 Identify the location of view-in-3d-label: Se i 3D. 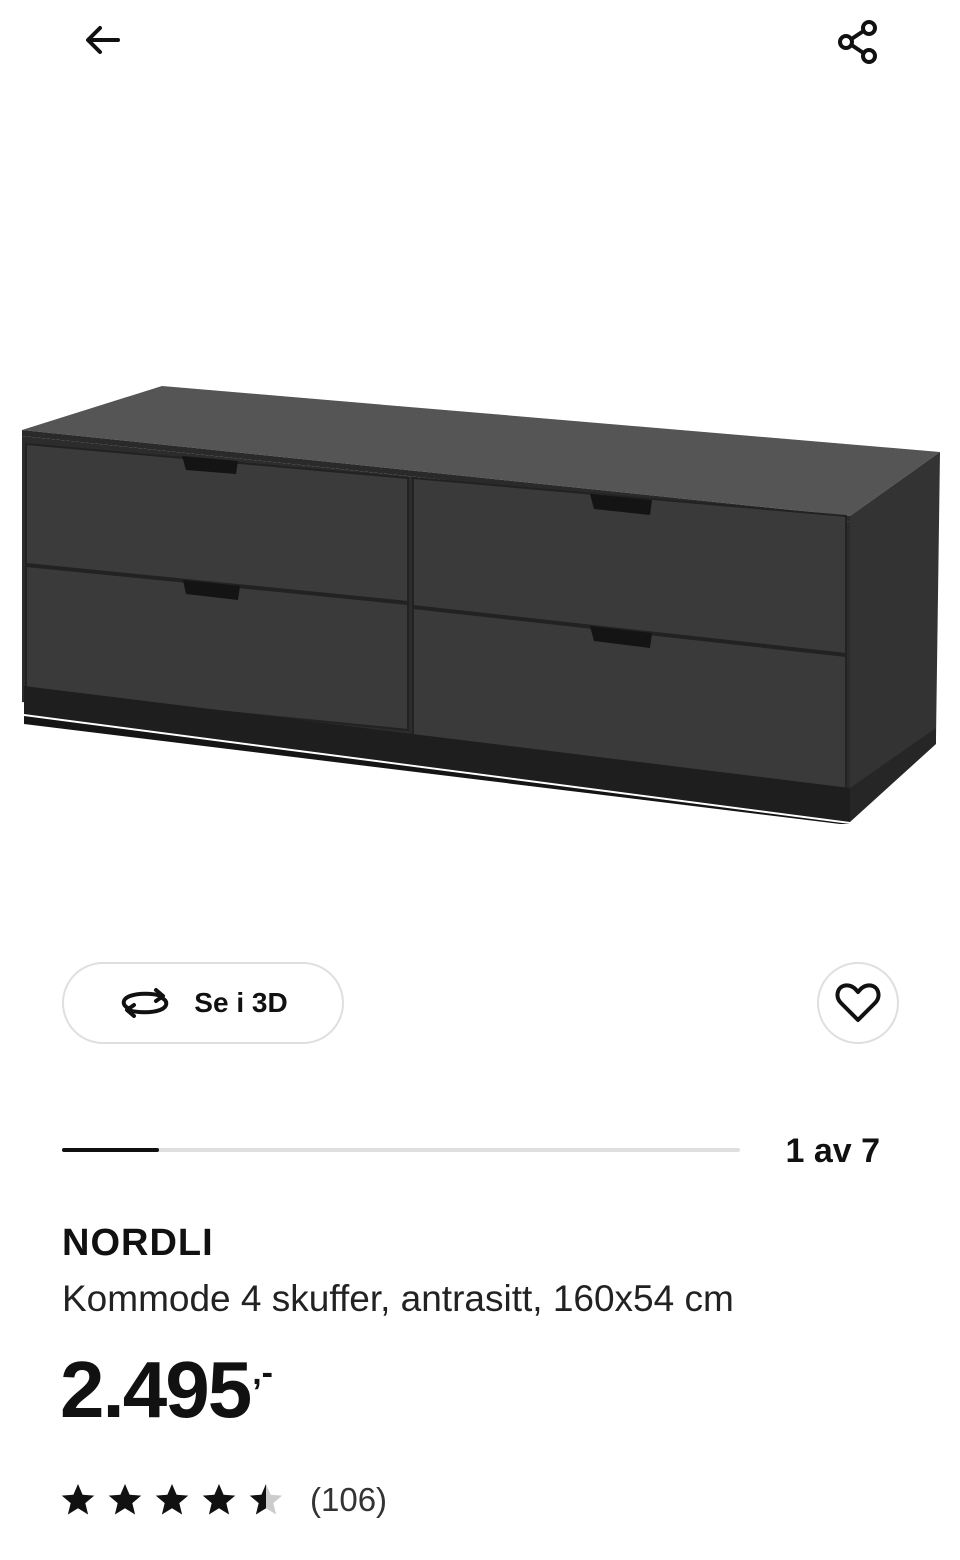
(241, 1002).